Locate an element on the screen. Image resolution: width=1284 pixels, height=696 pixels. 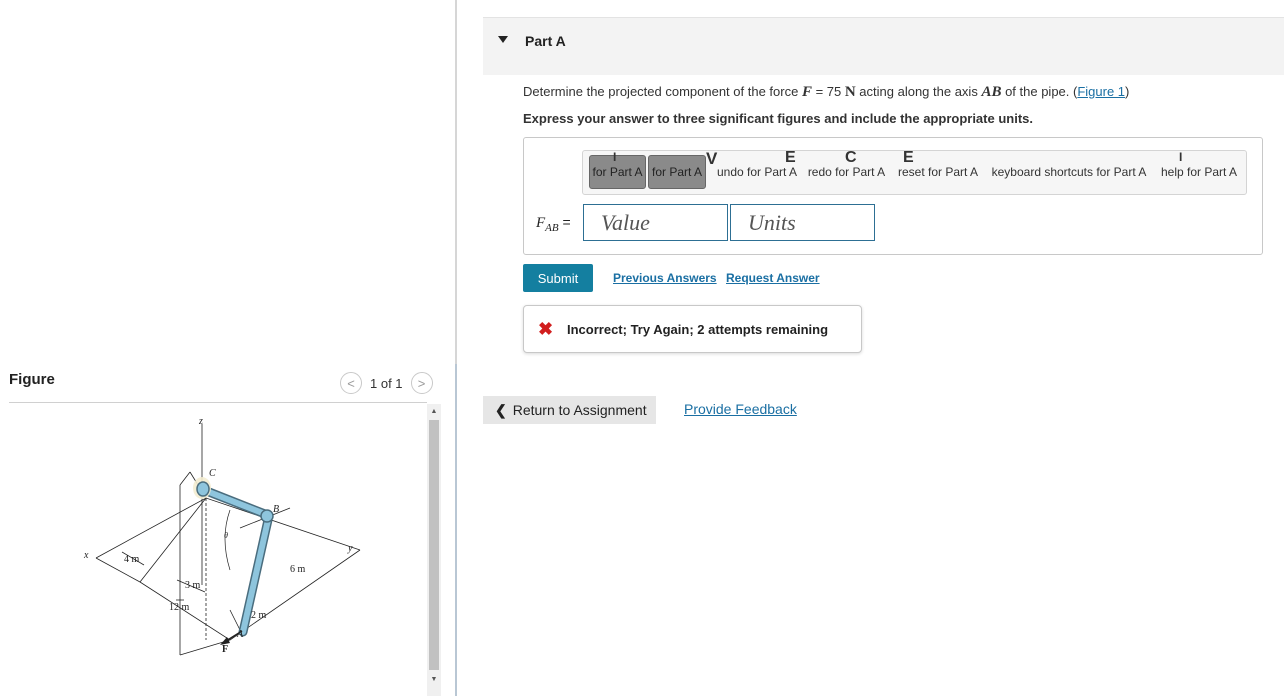
pipe-diagram: z x y C B A F θ 4 m 3 m 12 m 6 m 2 m is located at coordinates (222, 536).